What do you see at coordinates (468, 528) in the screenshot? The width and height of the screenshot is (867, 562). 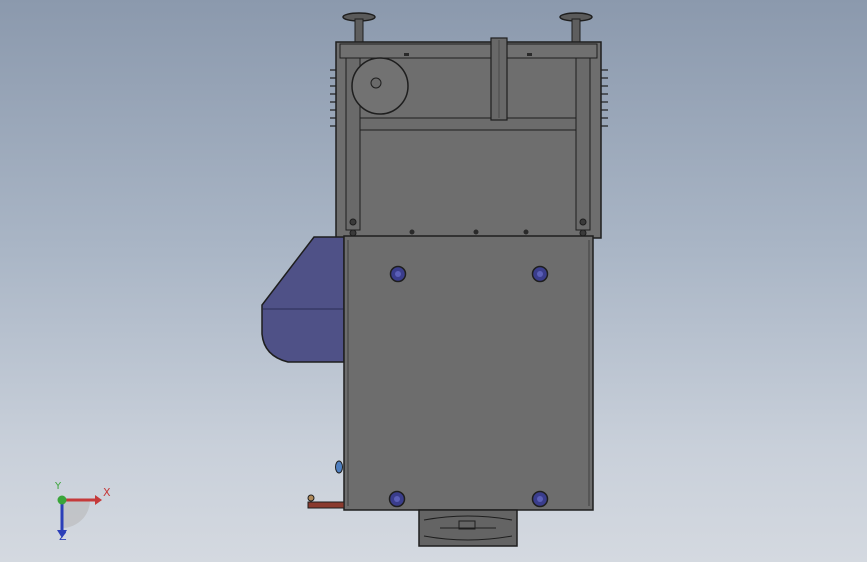 I see `bottom-fan` at bounding box center [468, 528].